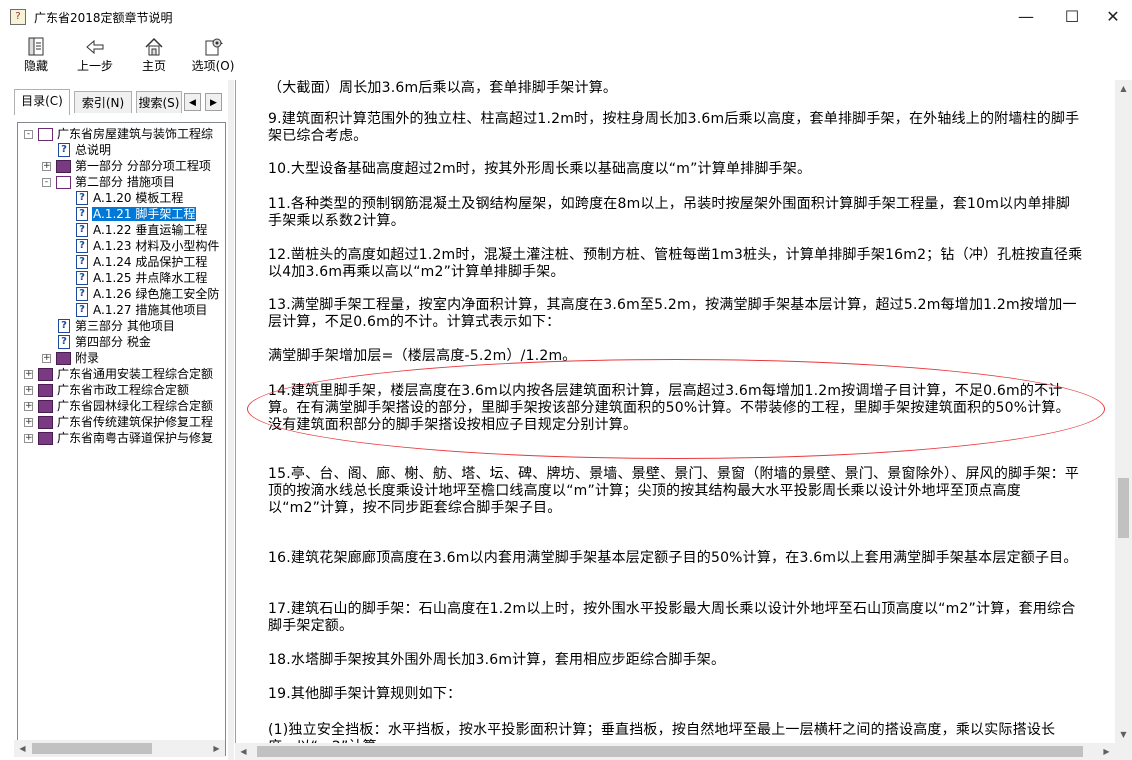  Describe the element at coordinates (1072, 17) in the screenshot. I see `maximize-button: ☐` at that location.